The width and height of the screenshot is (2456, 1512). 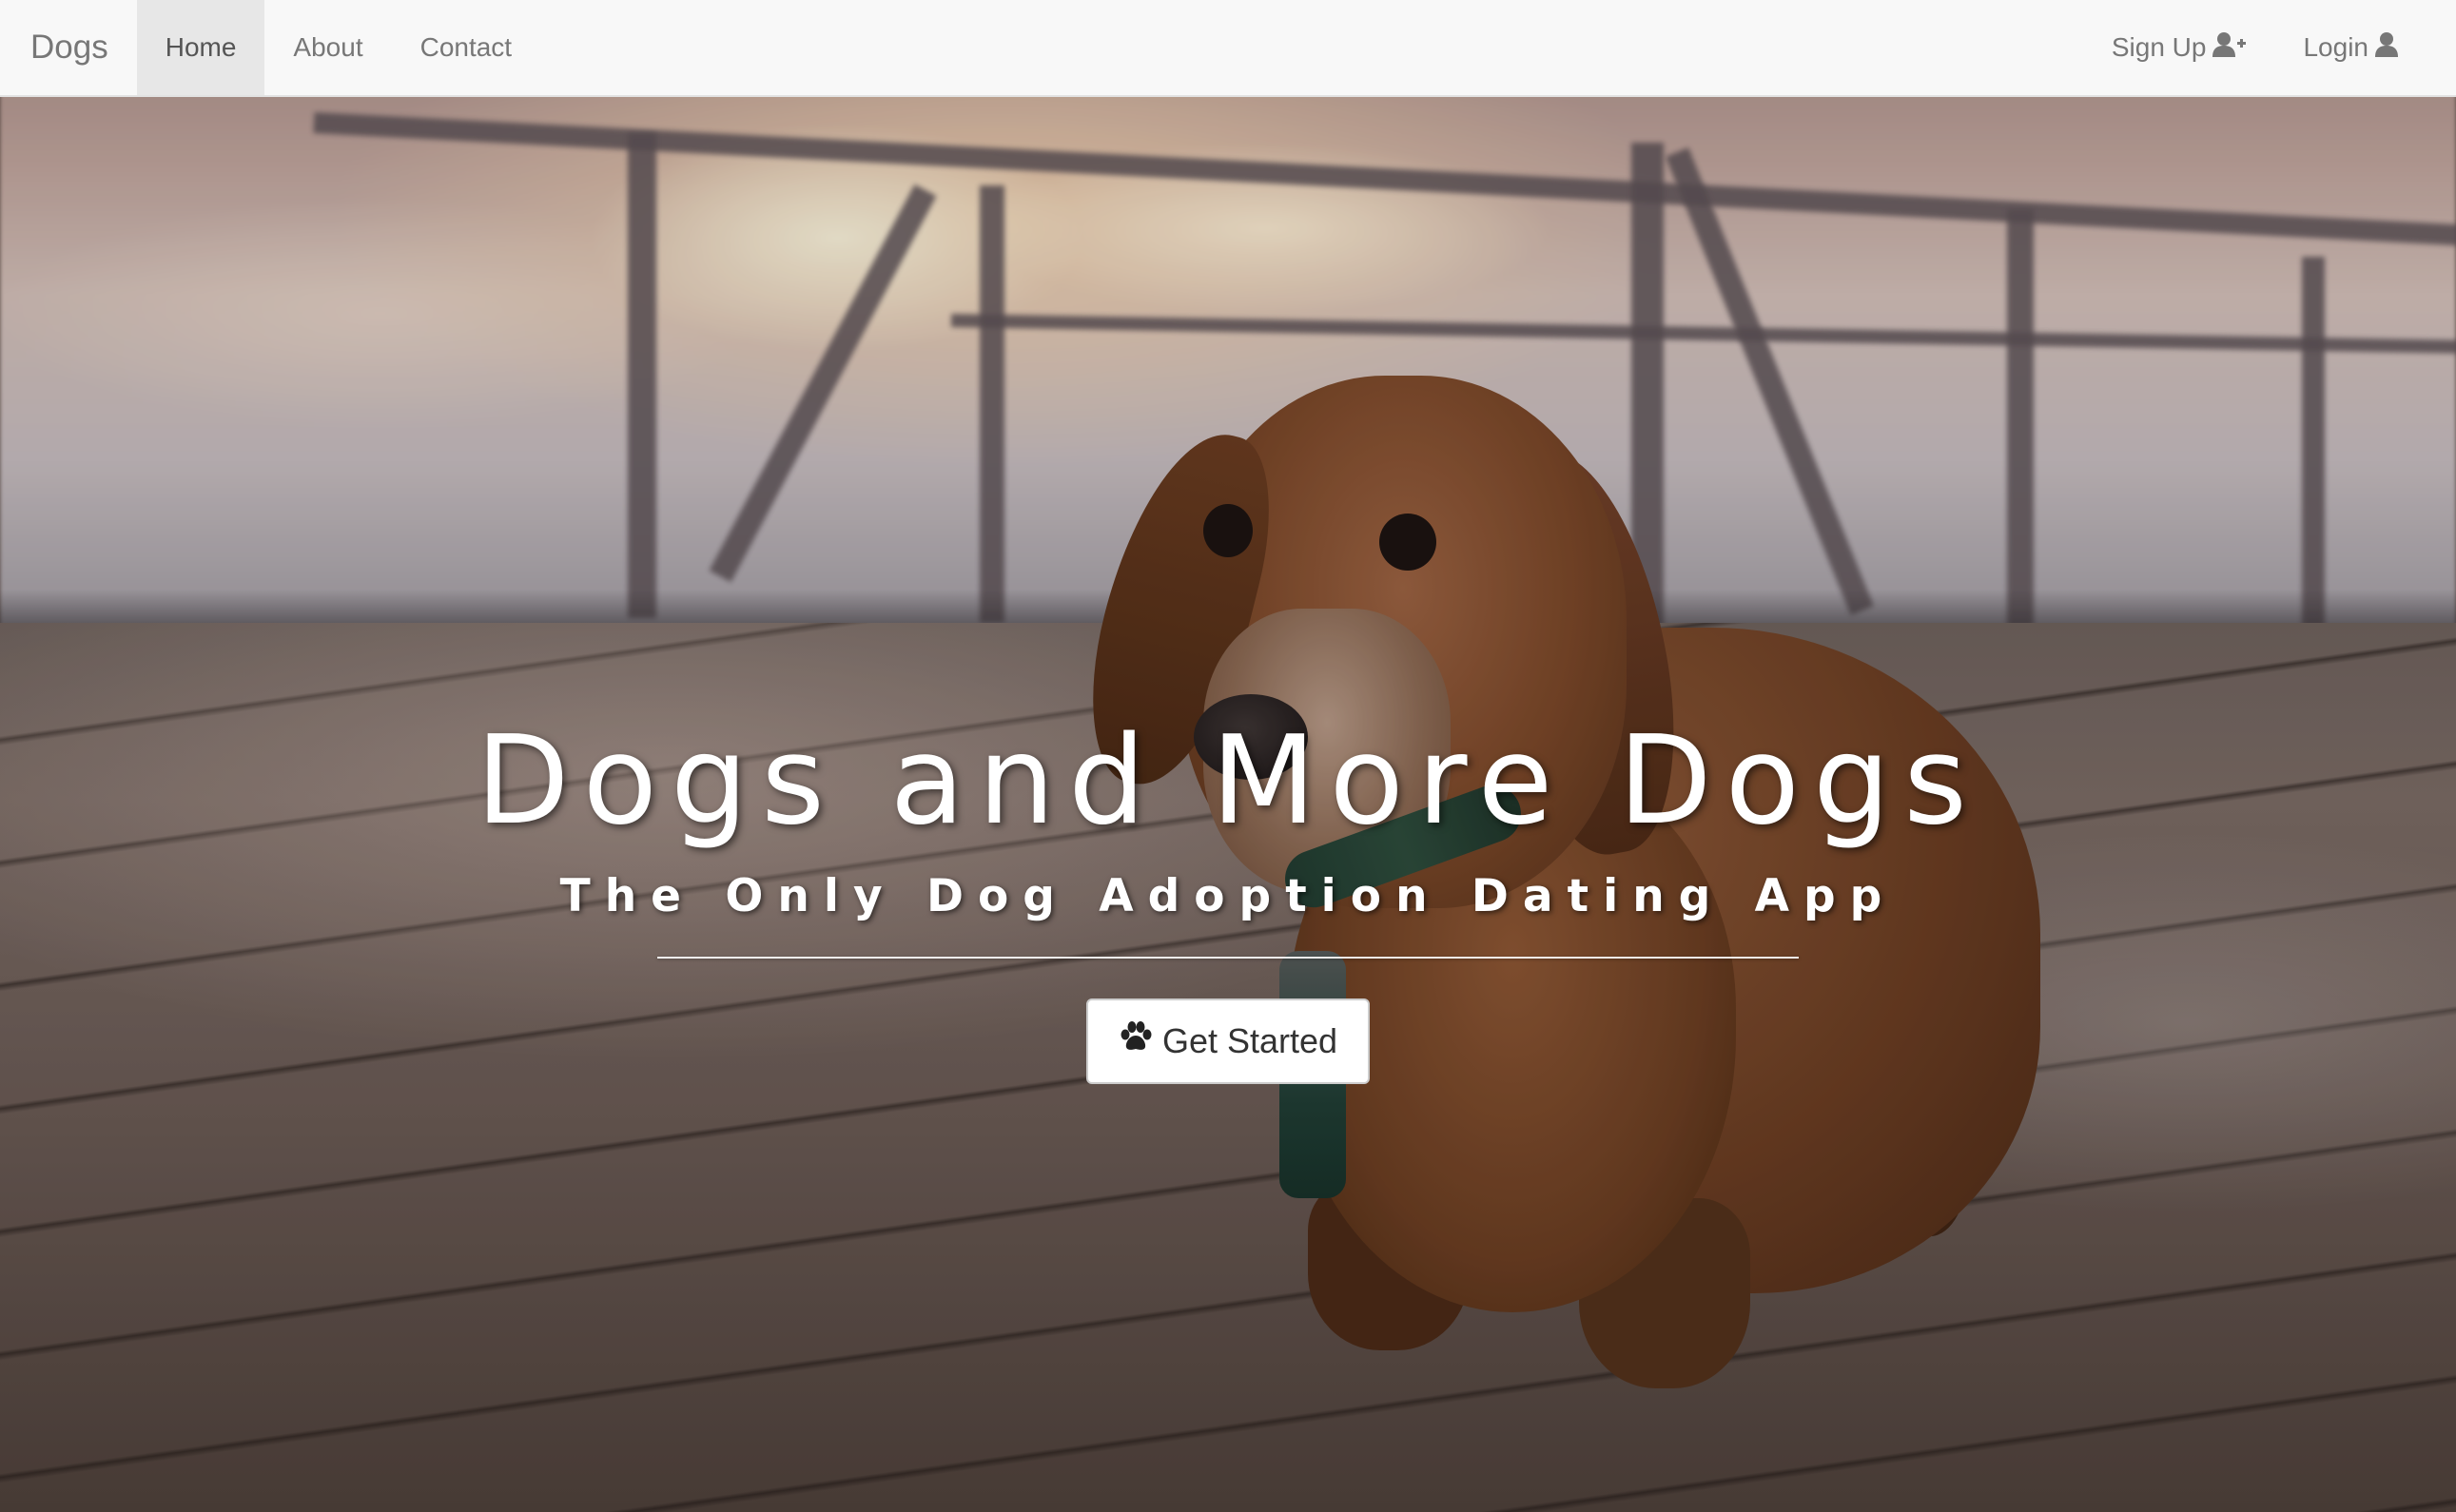 I want to click on nav-contact: Contact, so click(x=466, y=48).